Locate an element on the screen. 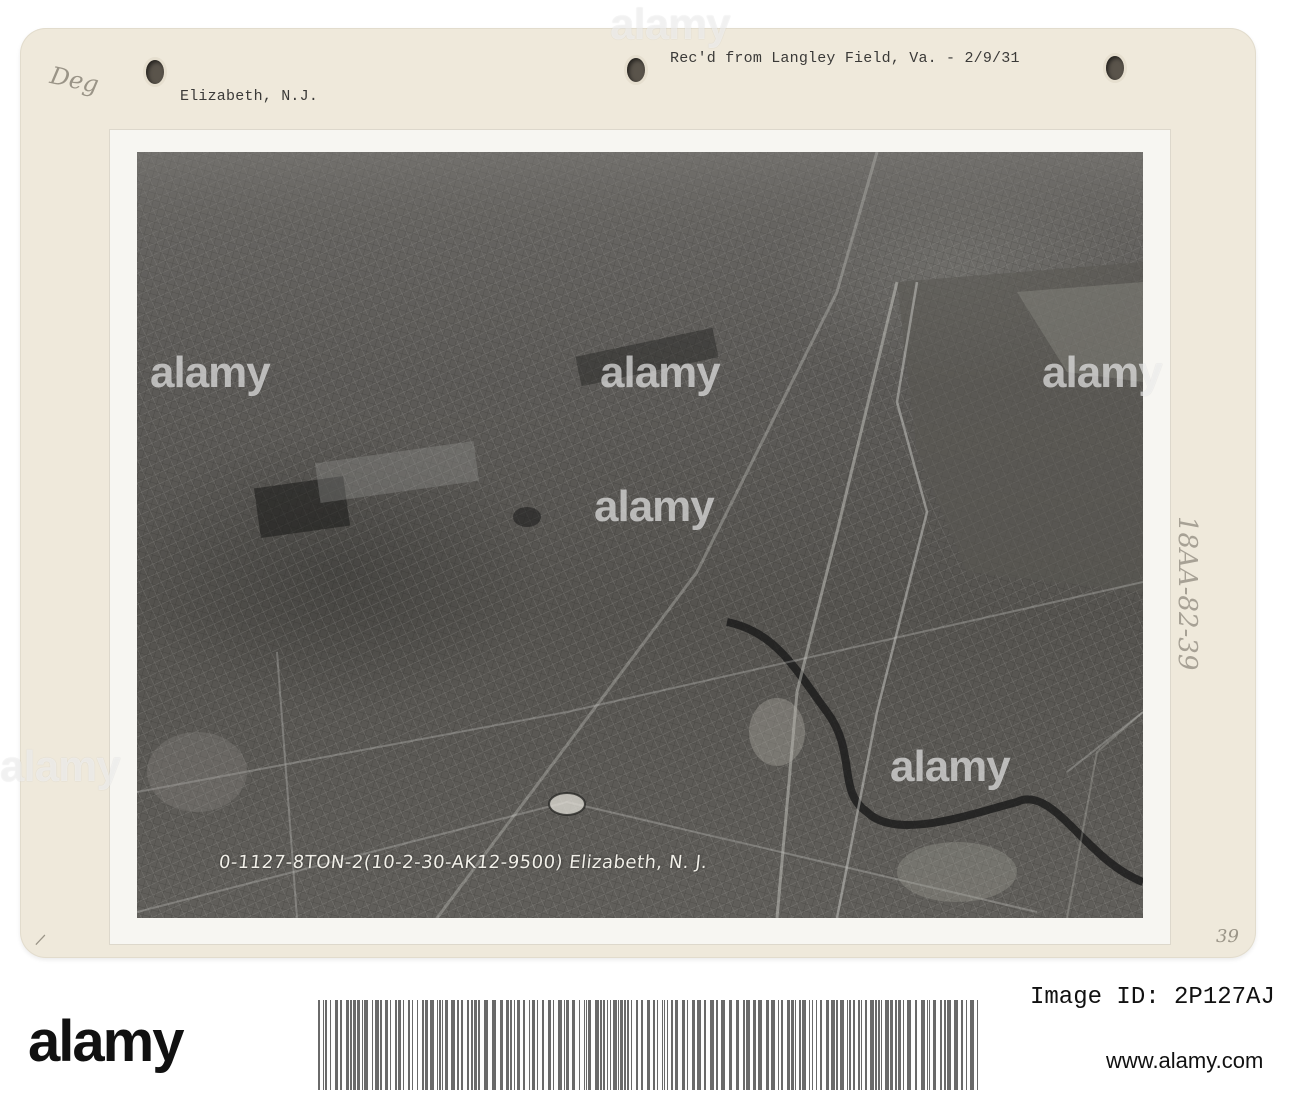  punch-hole-right is located at coordinates (1115, 68).